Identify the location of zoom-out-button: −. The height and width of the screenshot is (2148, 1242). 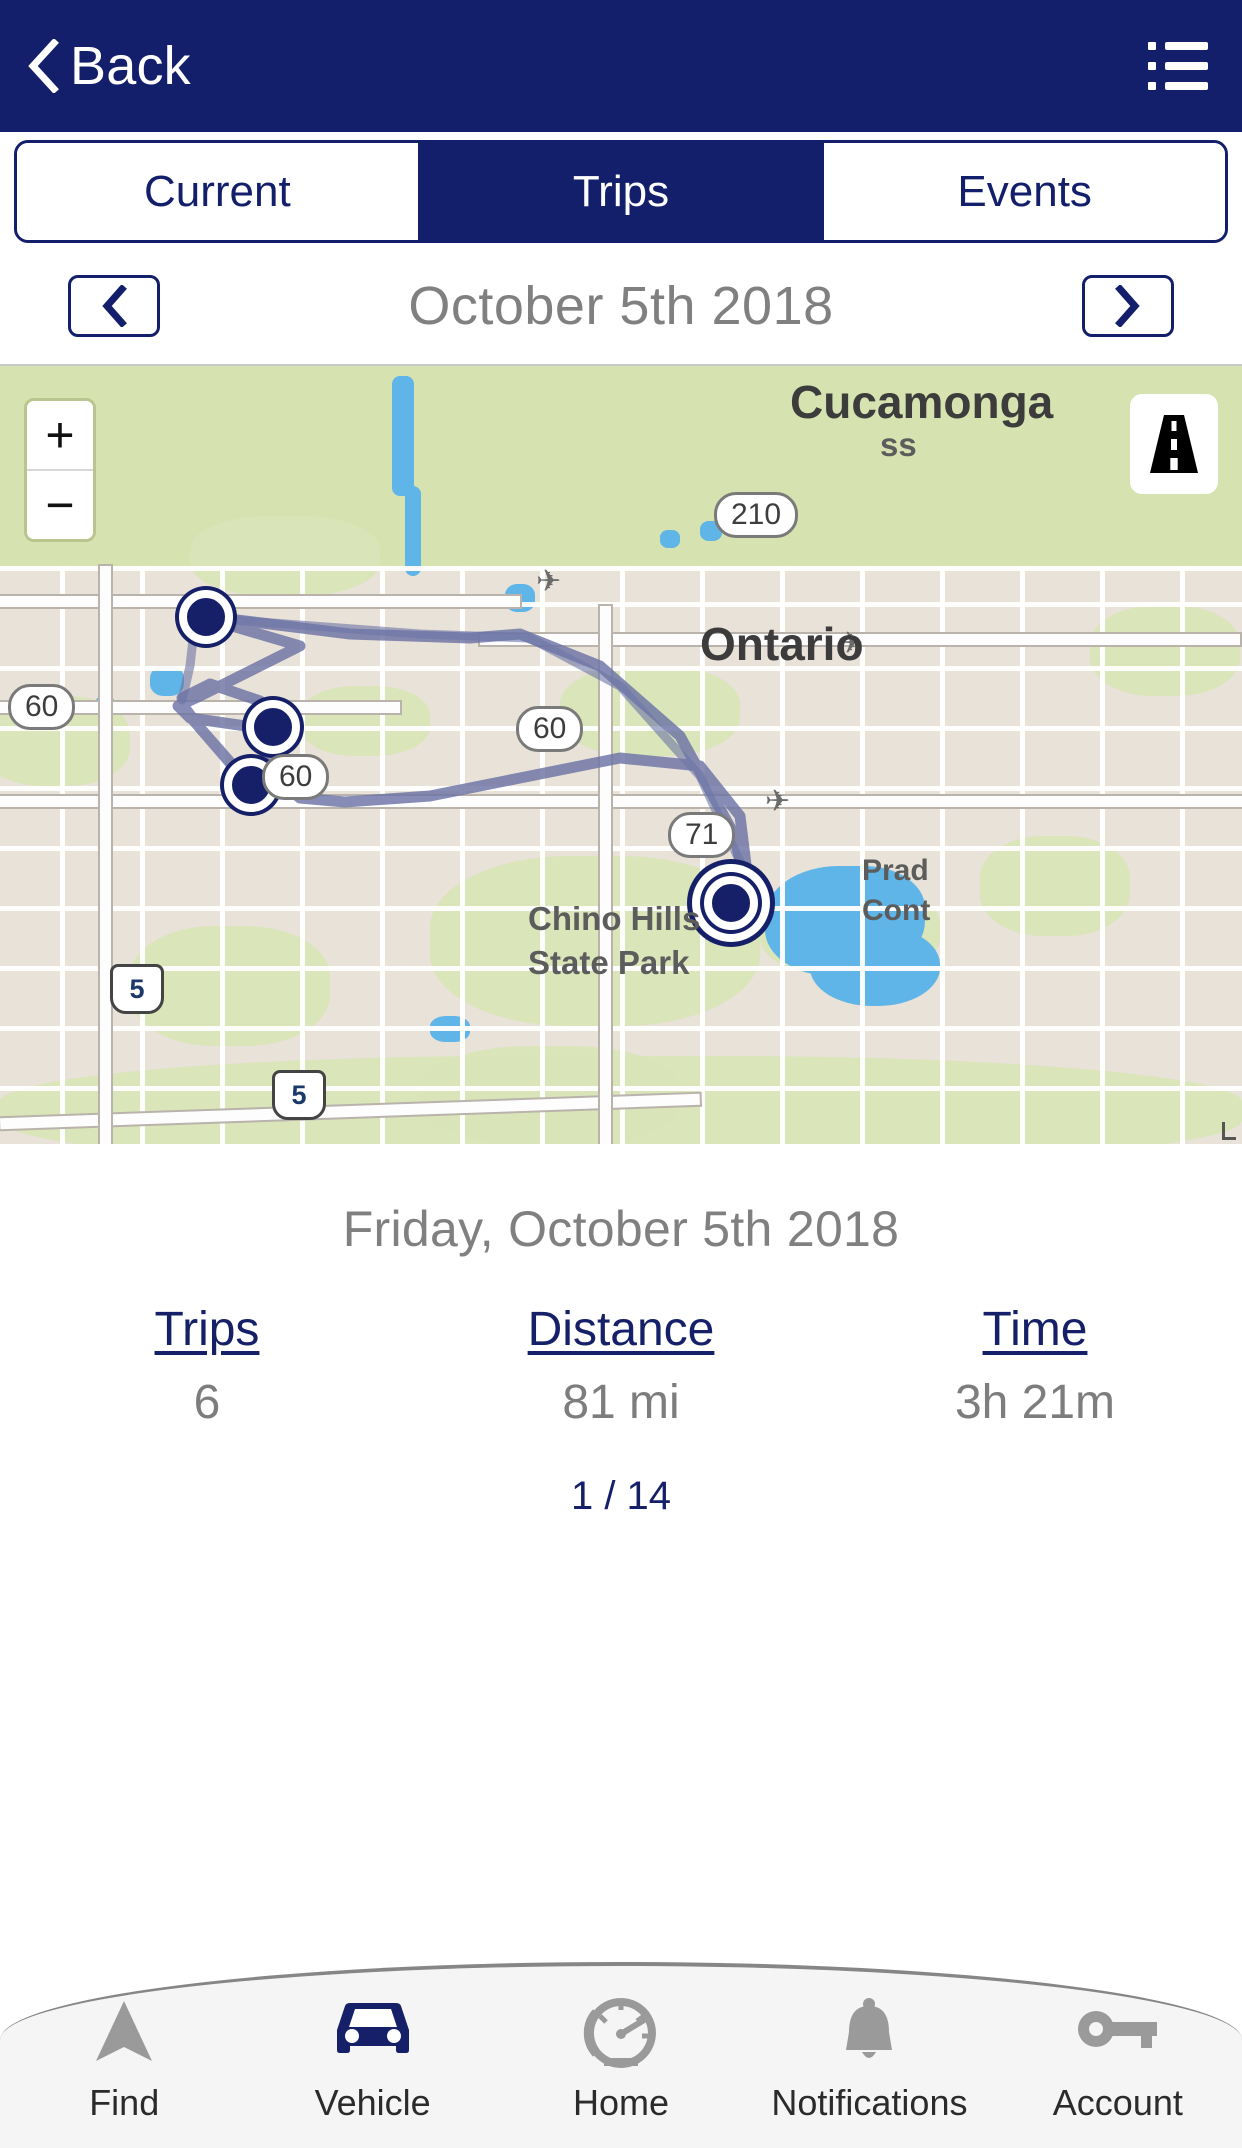
(60, 504).